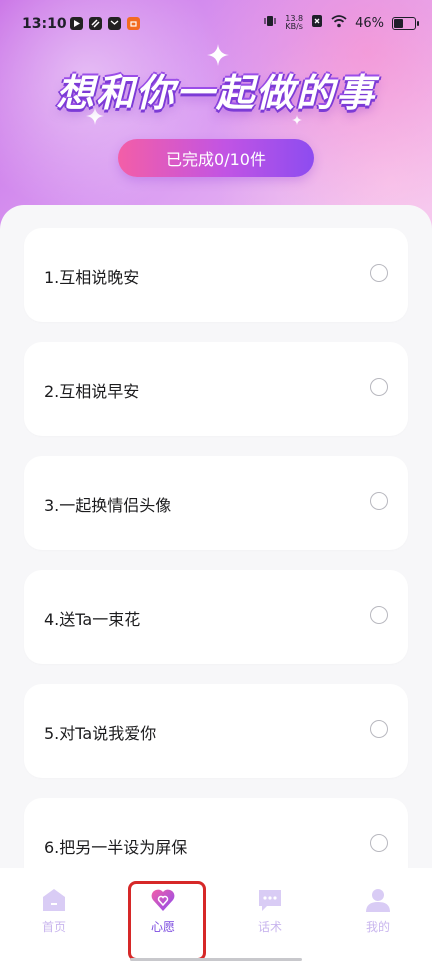 The height and width of the screenshot is (964, 432). Describe the element at coordinates (369, 23) in the screenshot. I see `battery-percent: 46%` at that location.